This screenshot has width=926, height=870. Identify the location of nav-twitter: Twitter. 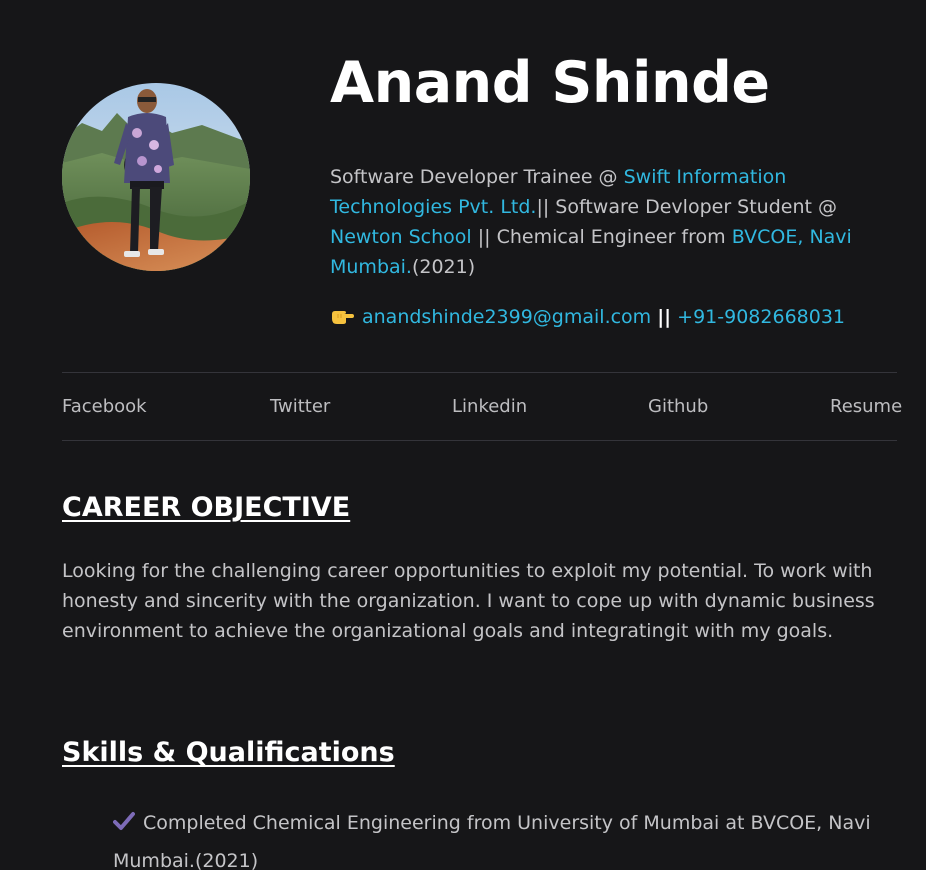
(300, 407).